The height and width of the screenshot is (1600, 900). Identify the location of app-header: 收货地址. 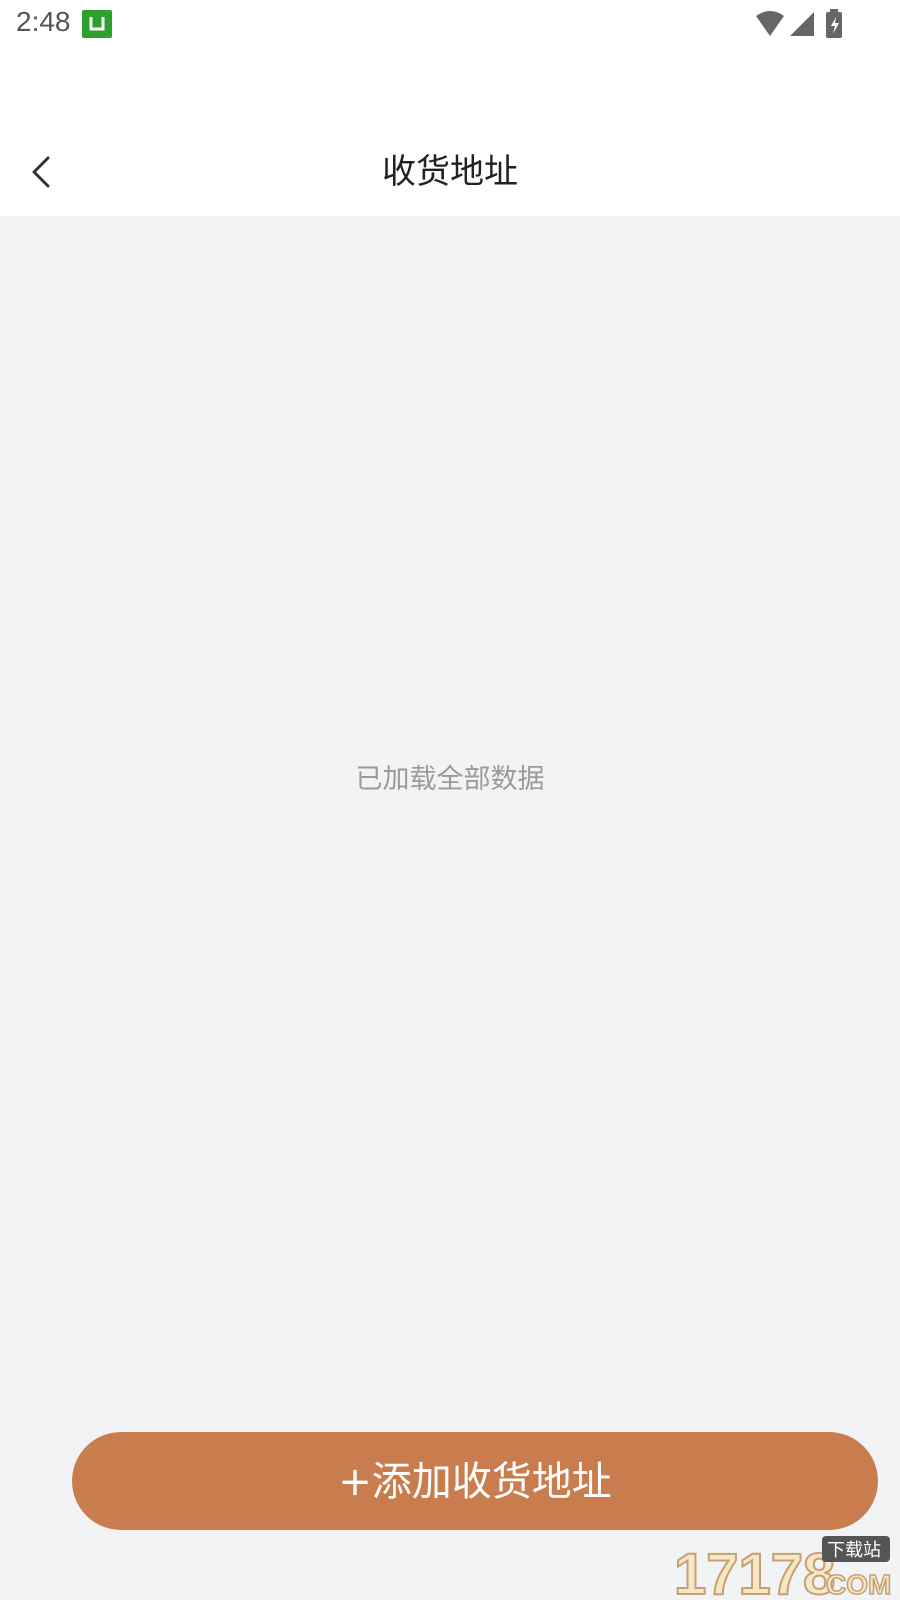
(450, 133).